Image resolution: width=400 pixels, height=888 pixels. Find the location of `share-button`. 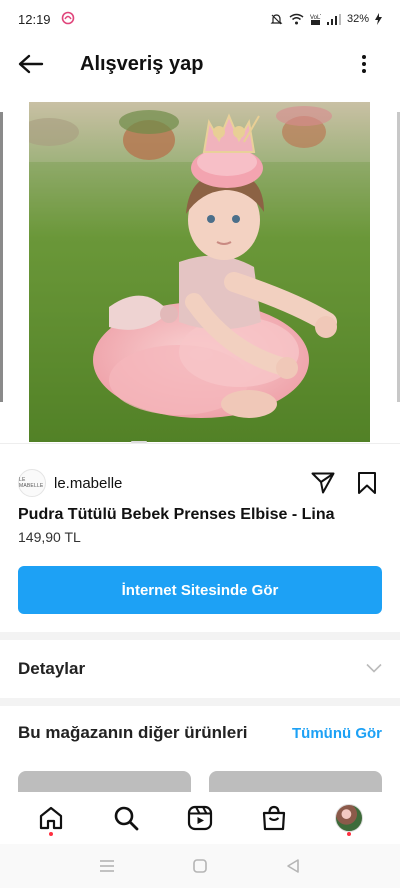

share-button is located at coordinates (323, 483).